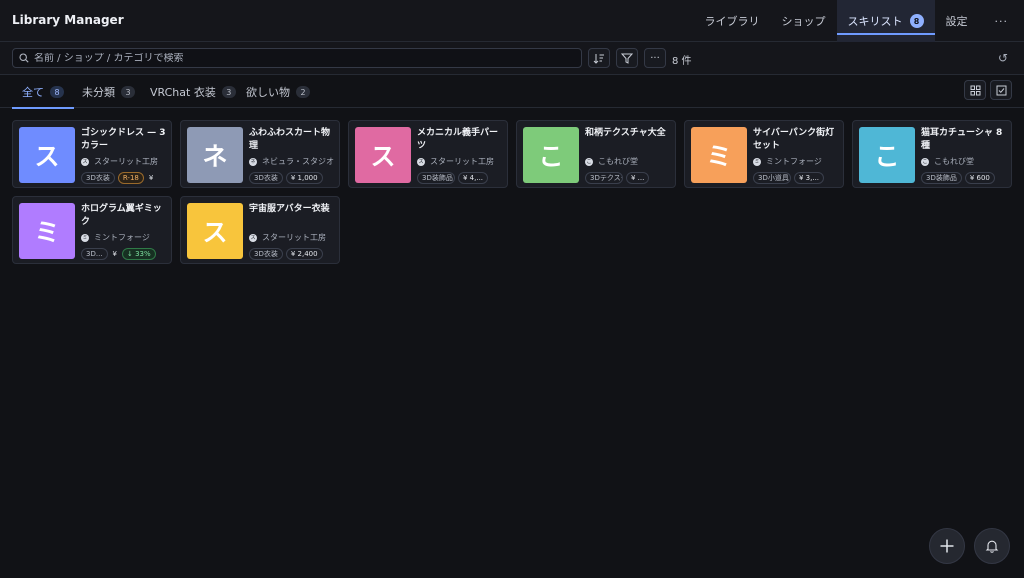  What do you see at coordinates (289, 209) in the screenshot?
I see `item-title: 宇宙服アバター衣装` at bounding box center [289, 209].